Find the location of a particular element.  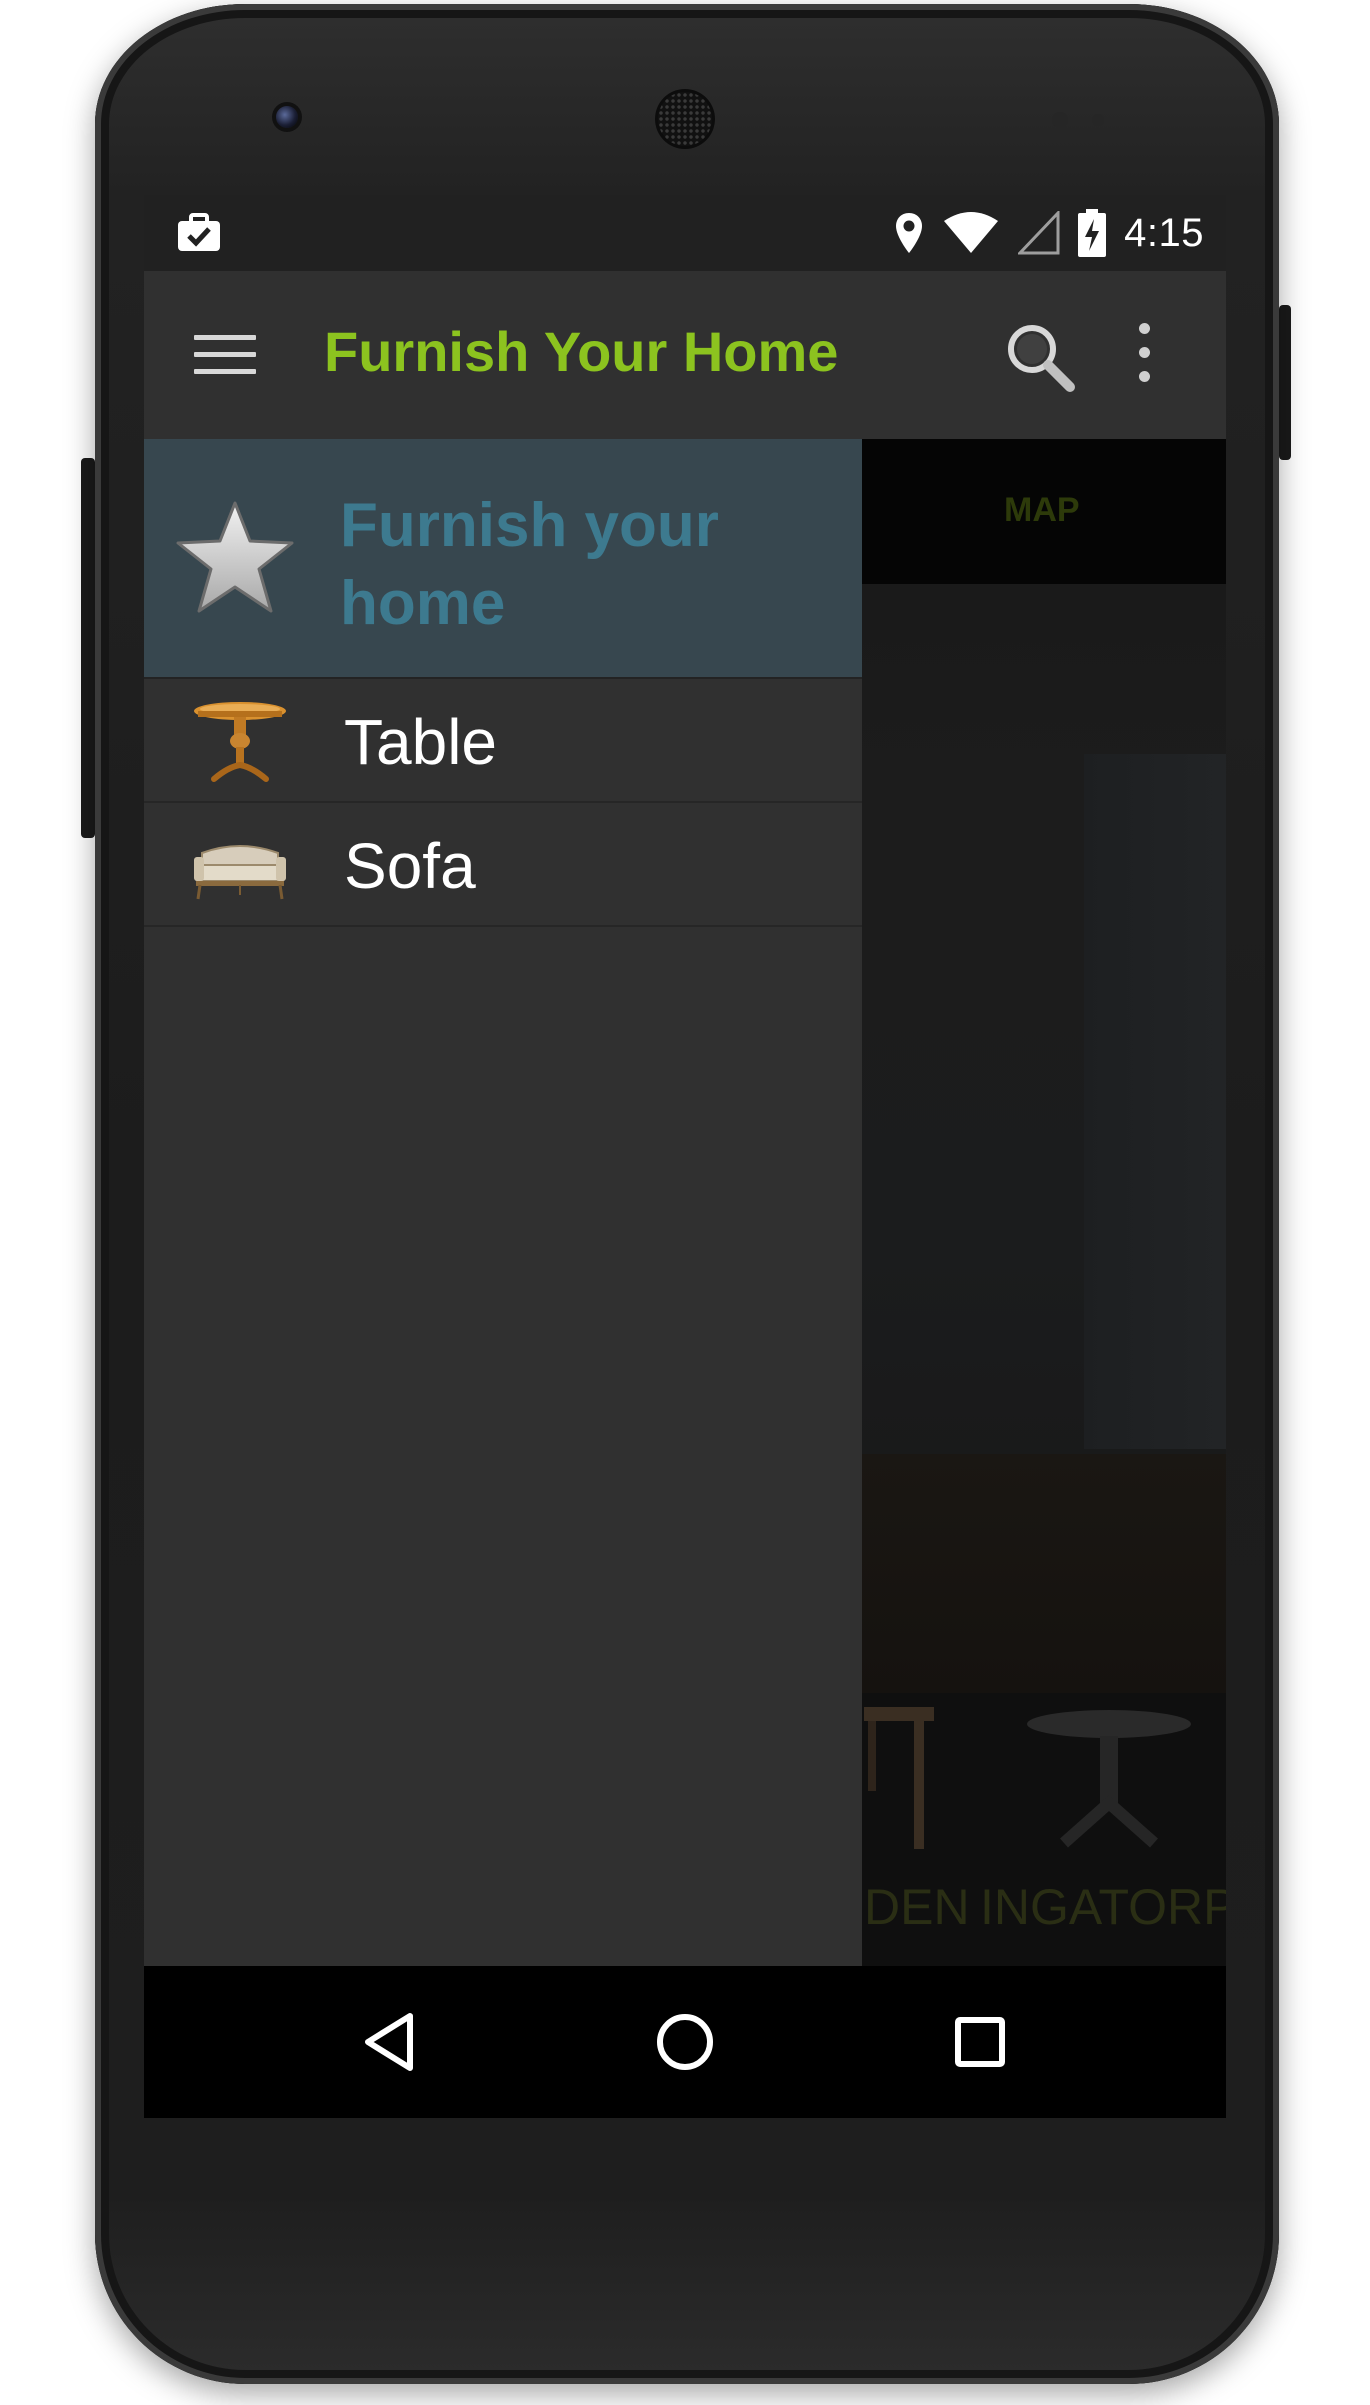

light-sensor is located at coordinates (1098, 120).